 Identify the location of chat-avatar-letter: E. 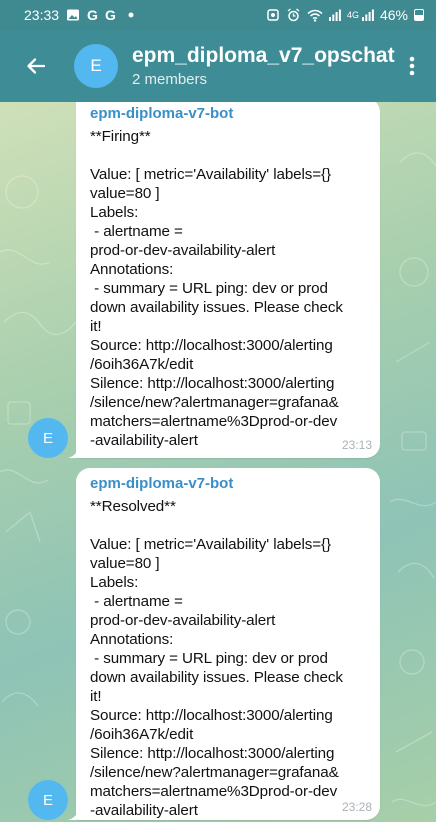
(96, 65).